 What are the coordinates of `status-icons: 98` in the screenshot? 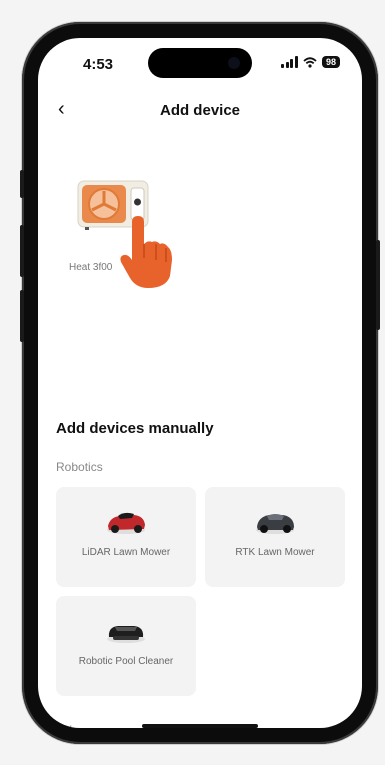 It's located at (310, 62).